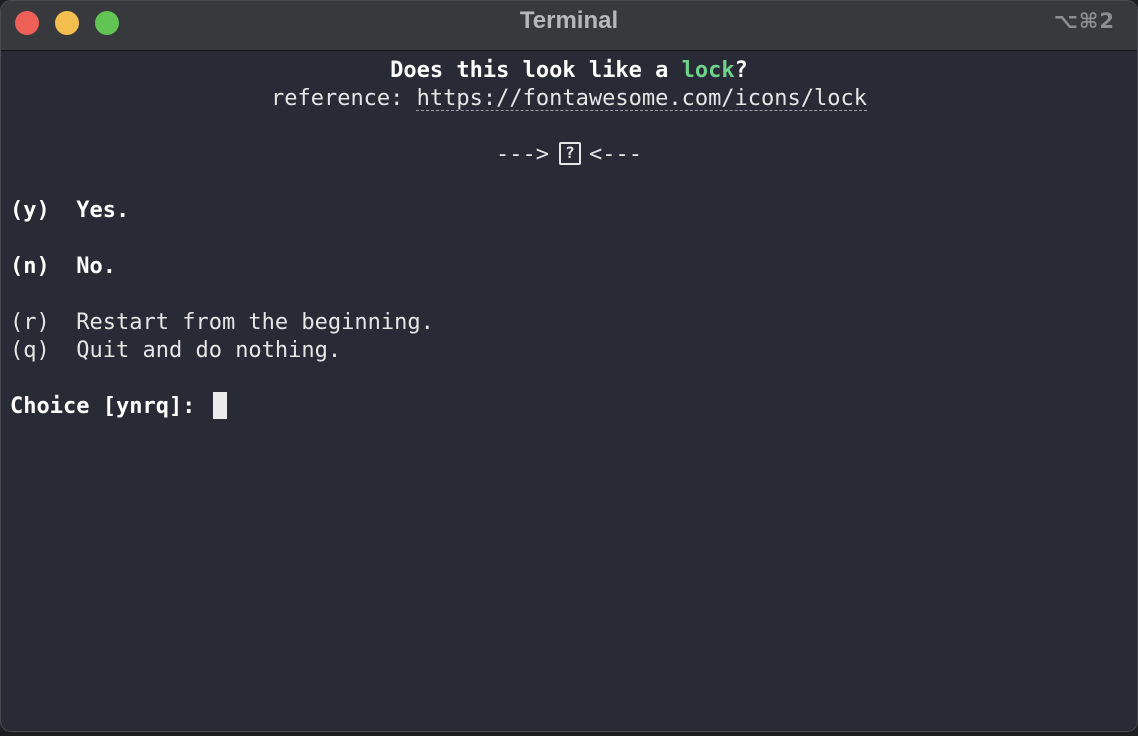 The image size is (1138, 736). What do you see at coordinates (209, 350) in the screenshot?
I see `option-label: Quit and do nothing.` at bounding box center [209, 350].